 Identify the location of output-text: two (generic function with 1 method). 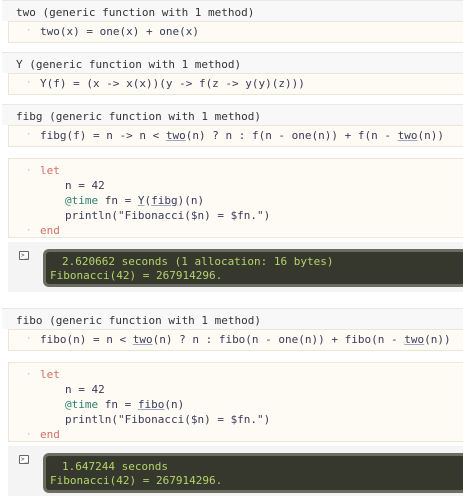
(135, 12).